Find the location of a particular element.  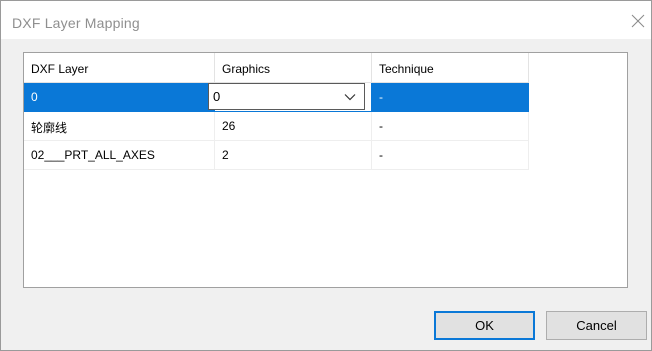

title-bar: DXF Layer Mapping is located at coordinates (326, 20).